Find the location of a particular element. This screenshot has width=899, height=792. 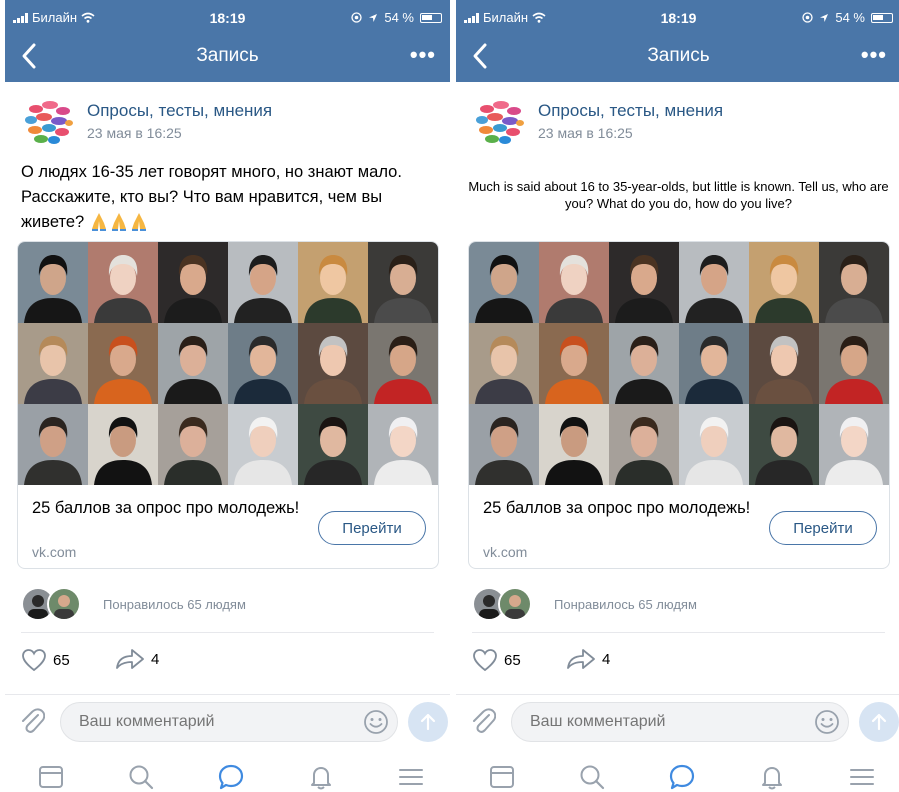

heart-icon is located at coordinates (34, 660).